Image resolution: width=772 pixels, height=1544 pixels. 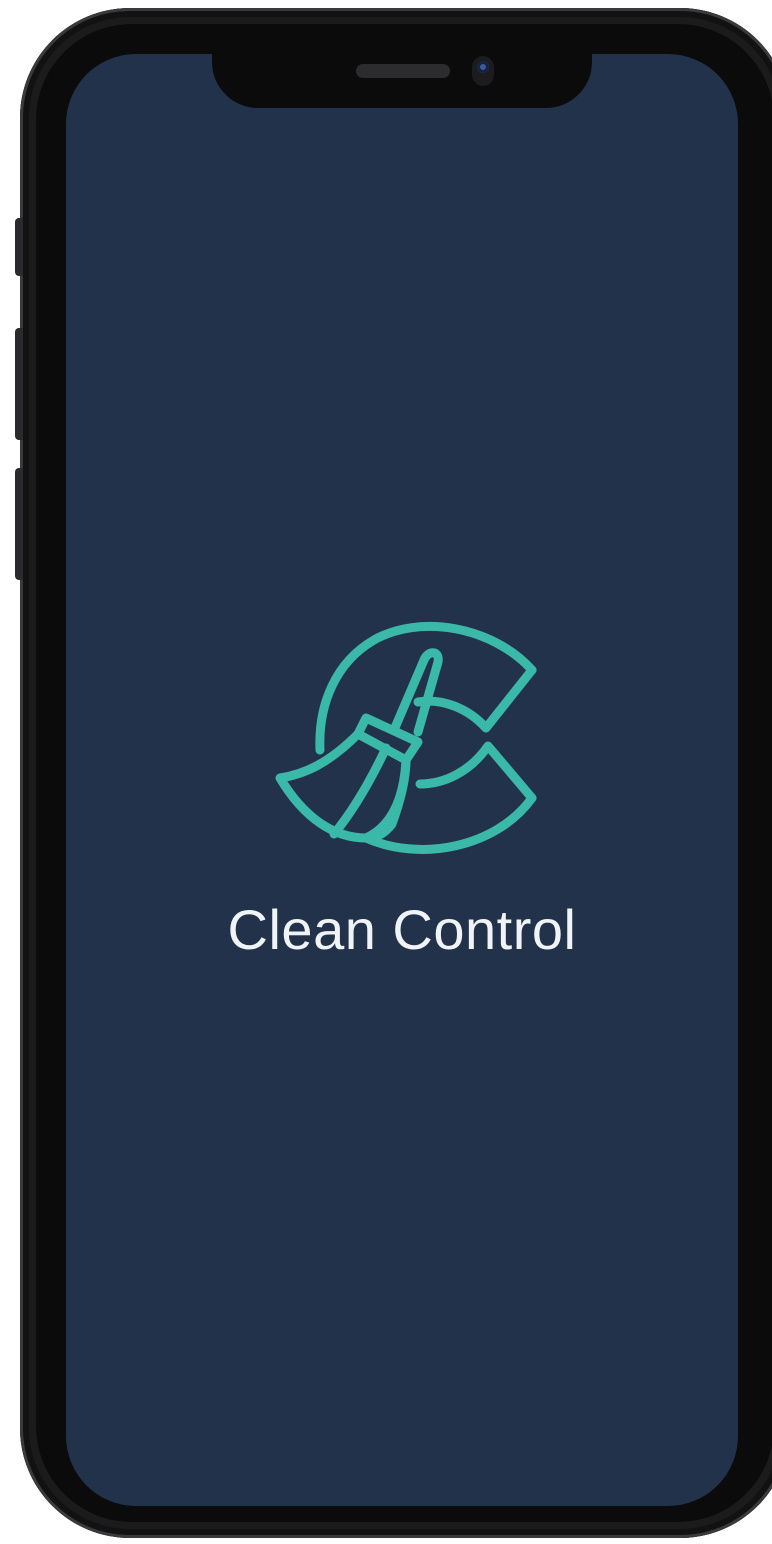 I want to click on volume-up-button, so click(x=19, y=384).